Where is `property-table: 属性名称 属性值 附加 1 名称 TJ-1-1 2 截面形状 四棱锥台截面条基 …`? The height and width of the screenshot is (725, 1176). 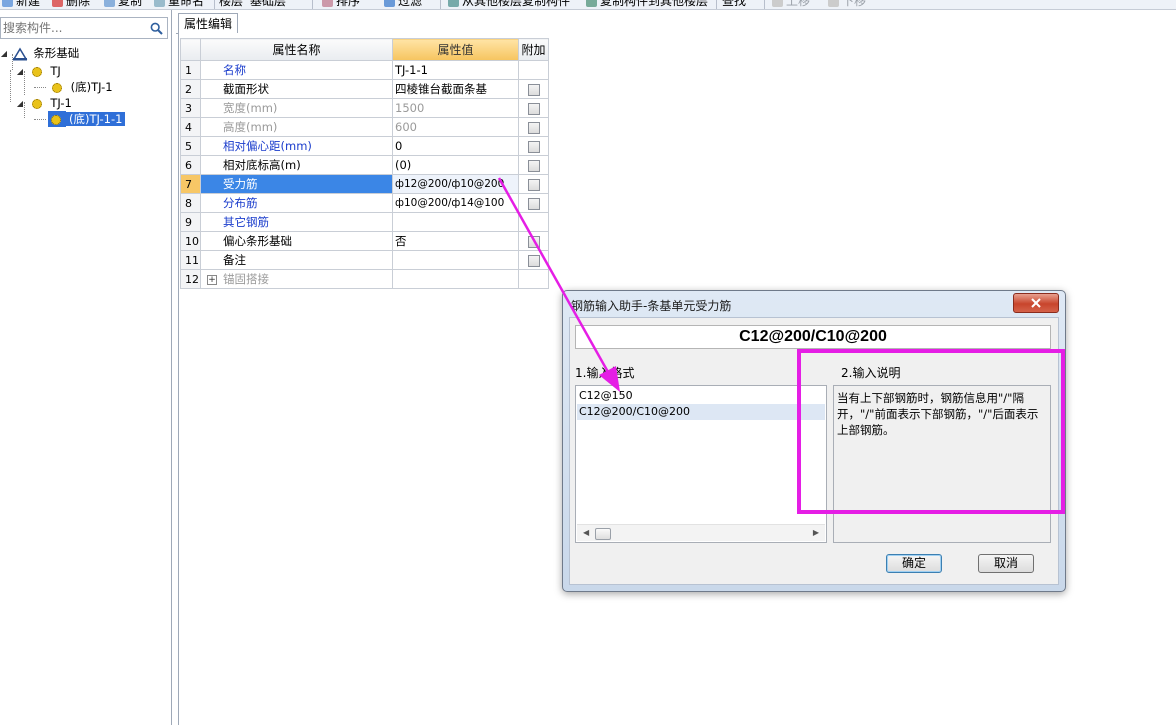
property-table: 属性名称 属性值 附加 1 名称 TJ-1-1 2 截面形状 四棱锥台截面条基 … is located at coordinates (364, 163).